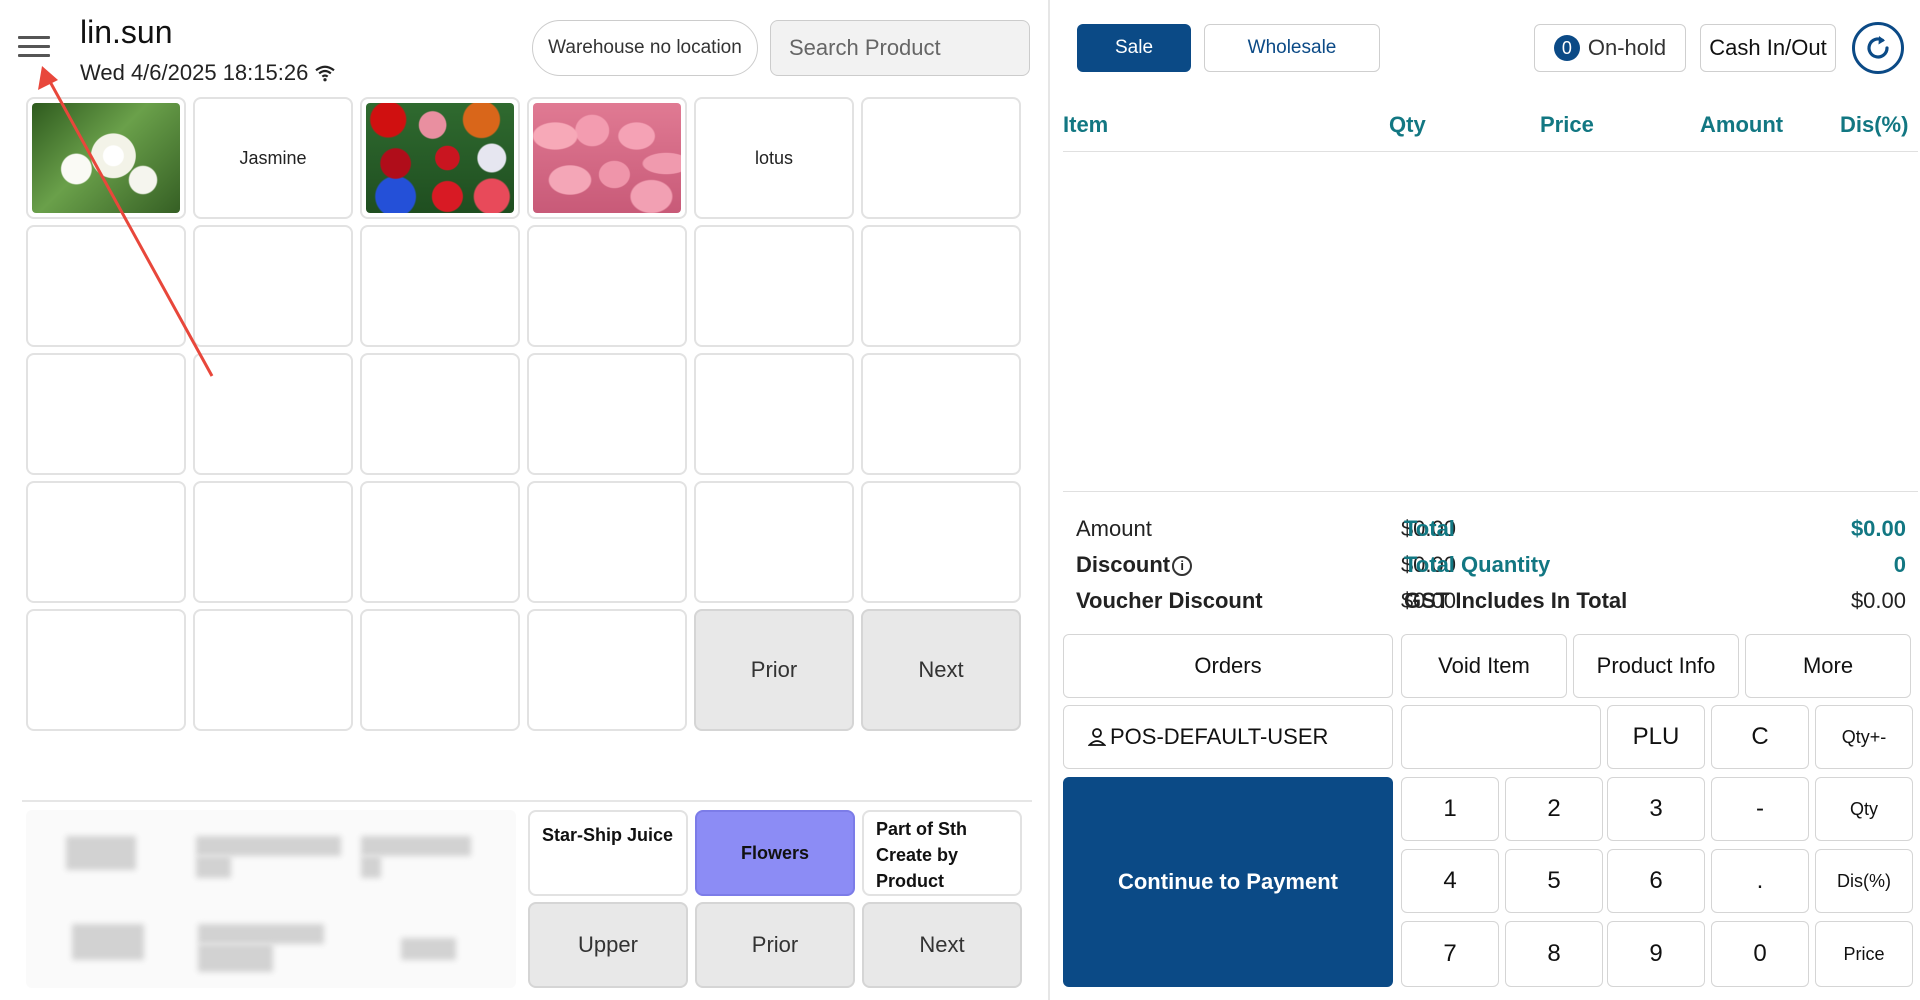 The height and width of the screenshot is (1000, 1920). I want to click on product-tile-roses, so click(440, 158).